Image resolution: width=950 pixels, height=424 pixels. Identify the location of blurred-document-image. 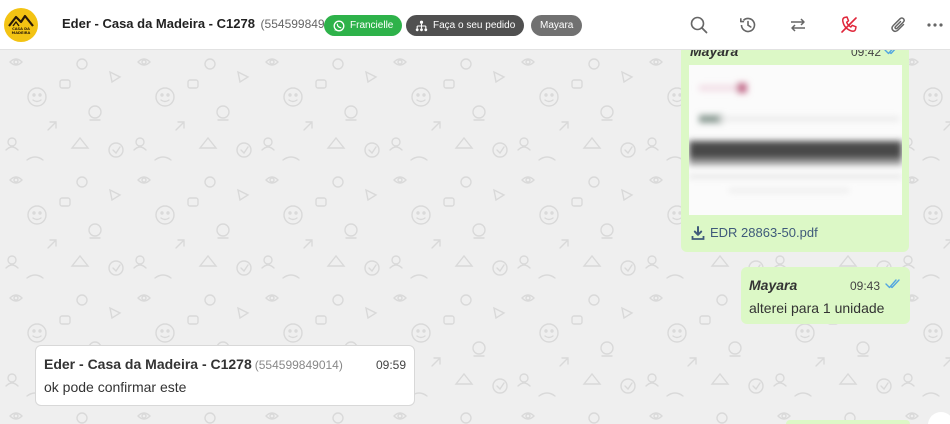
(795, 137).